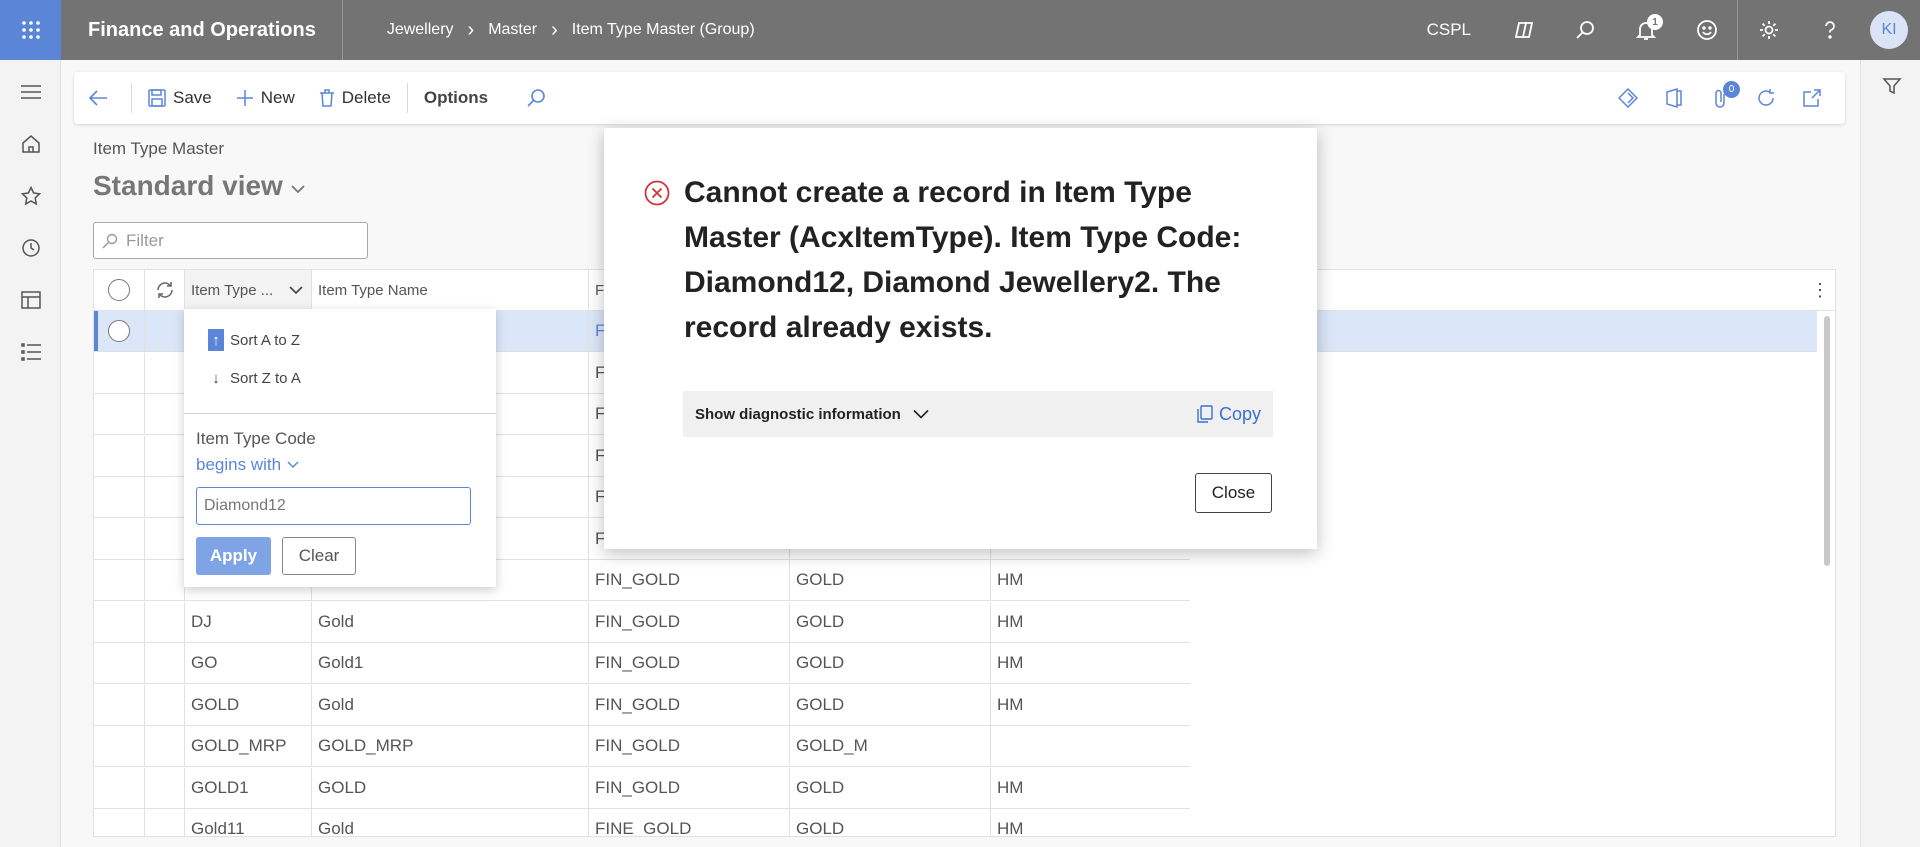  Describe the element at coordinates (165, 290) in the screenshot. I see `refresh-grid-icon` at that location.